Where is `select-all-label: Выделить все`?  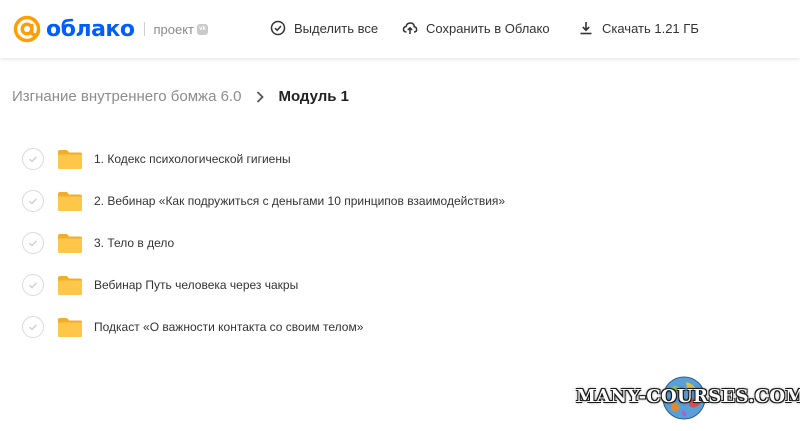
select-all-label: Выделить все is located at coordinates (336, 28).